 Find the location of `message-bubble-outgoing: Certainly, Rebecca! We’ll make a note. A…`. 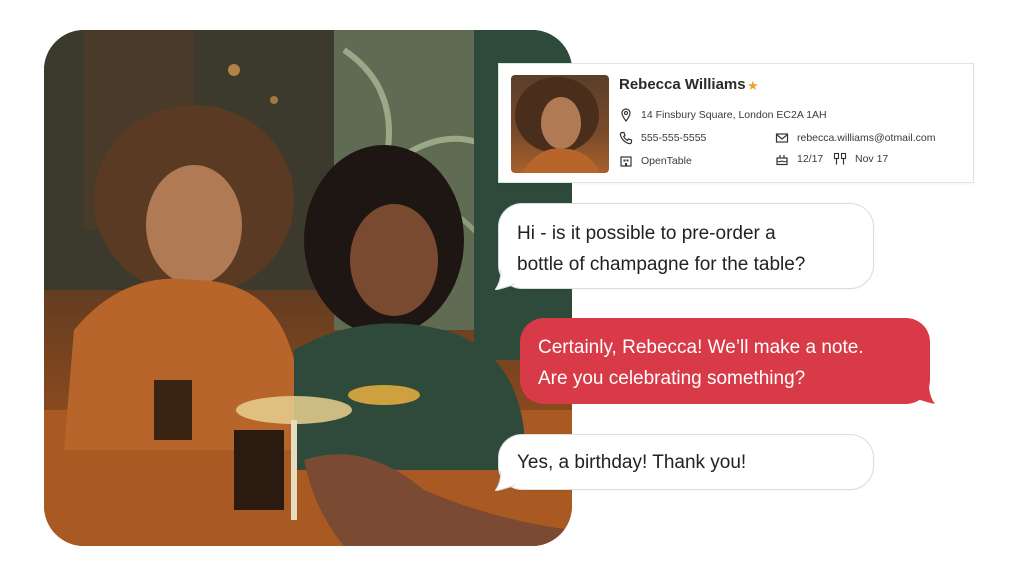

message-bubble-outgoing: Certainly, Rebecca! We’ll make a note. A… is located at coordinates (727, 361).